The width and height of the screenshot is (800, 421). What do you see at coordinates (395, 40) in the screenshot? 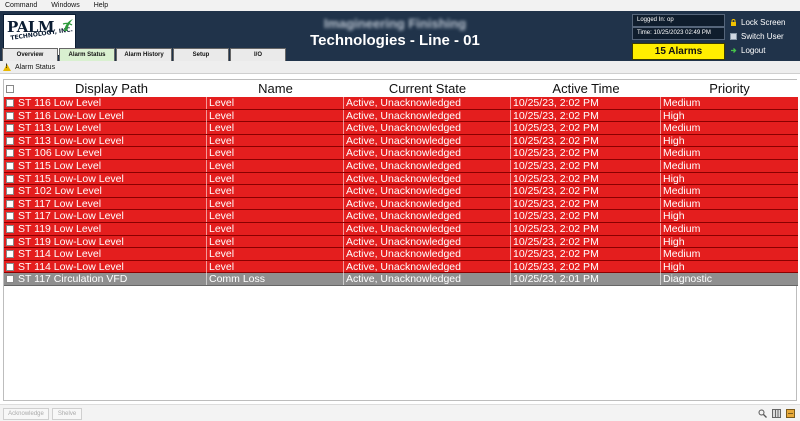
I see `page-title: Technologies - Line - 01` at bounding box center [395, 40].